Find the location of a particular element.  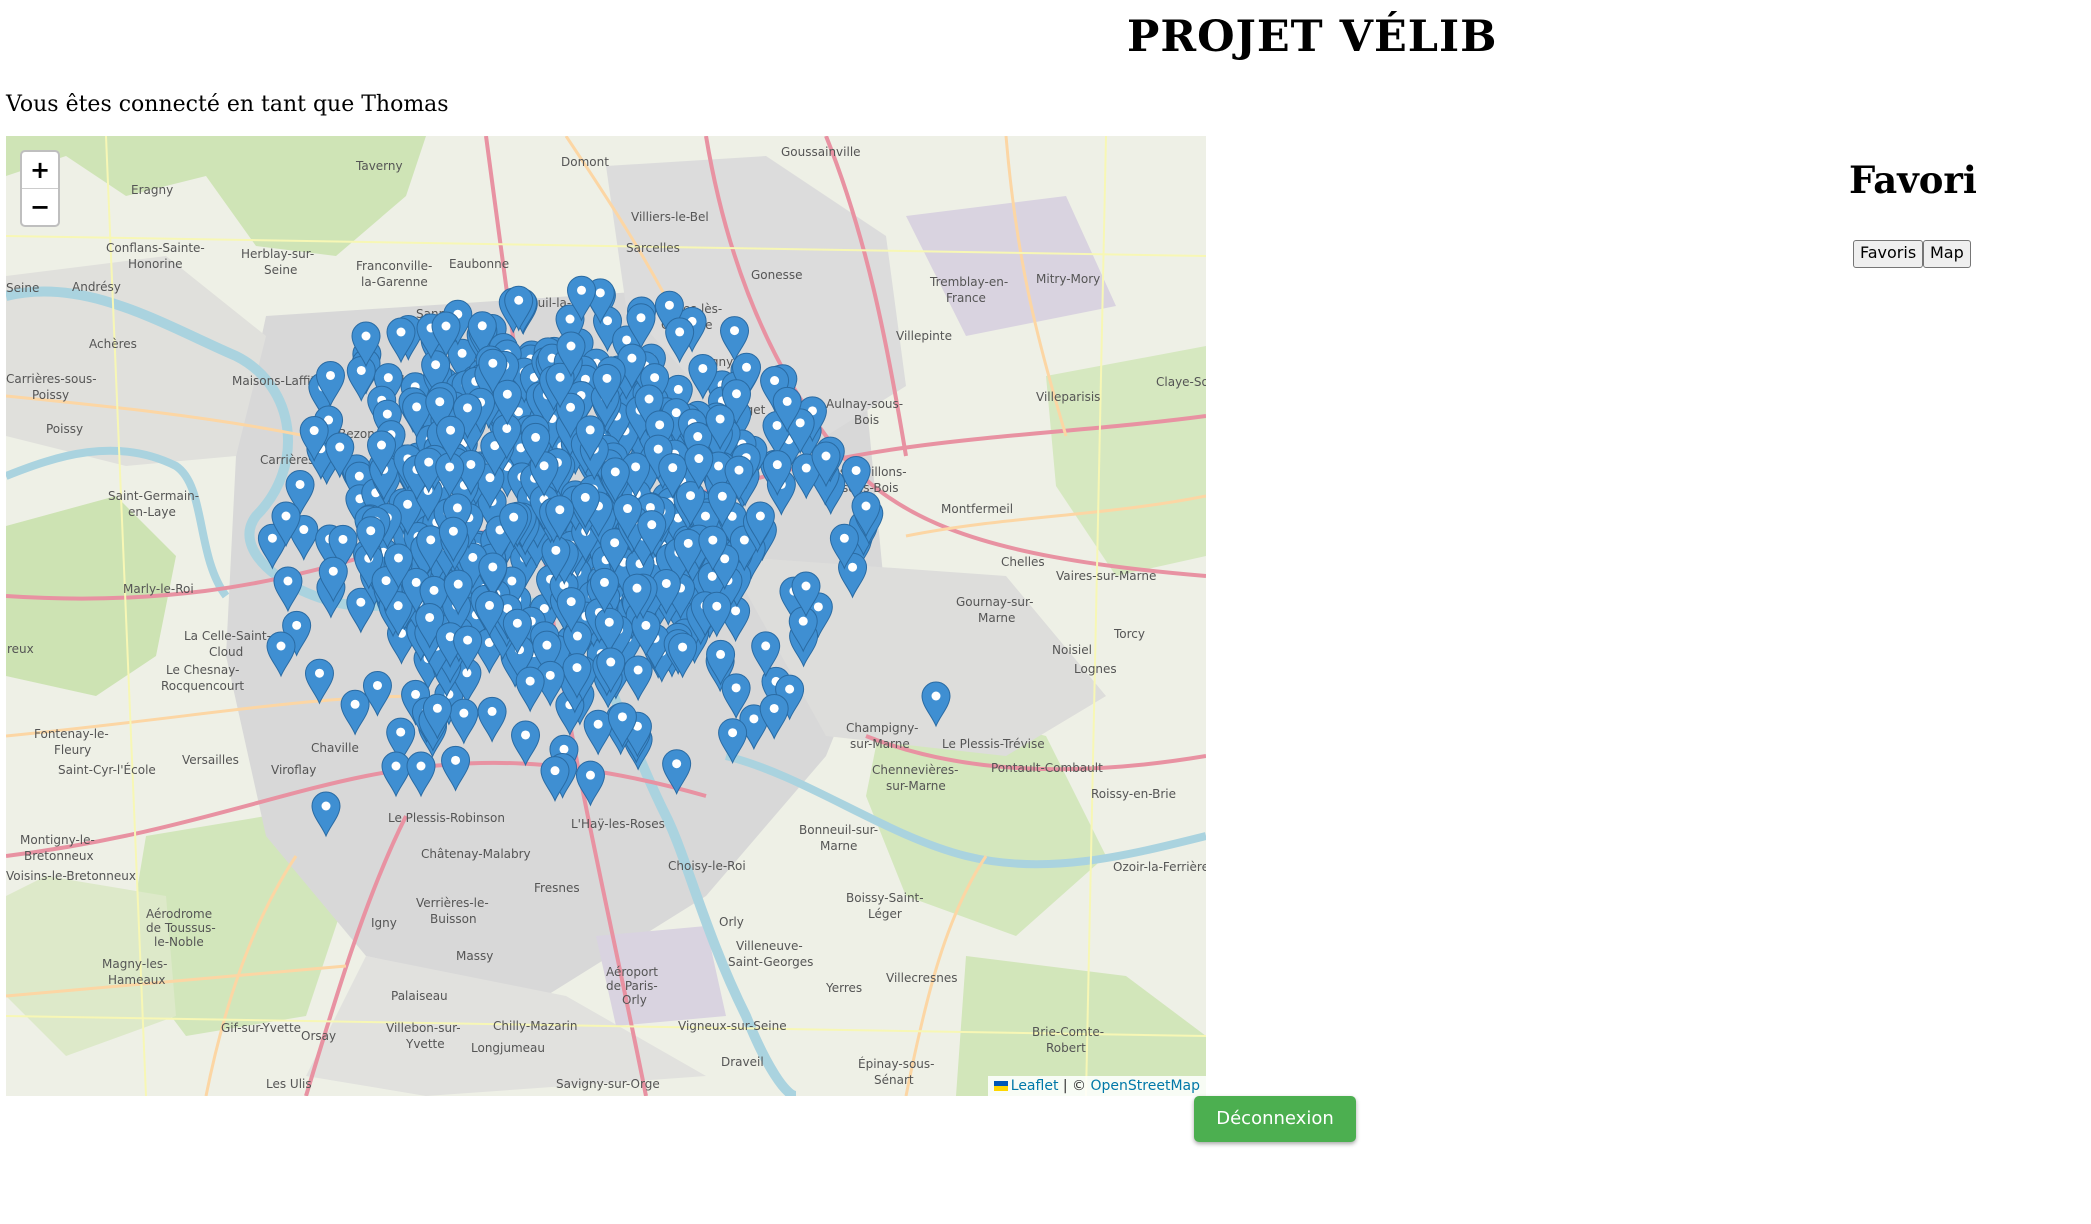

svg-text: Villeneuve- is located at coordinates (769, 946).